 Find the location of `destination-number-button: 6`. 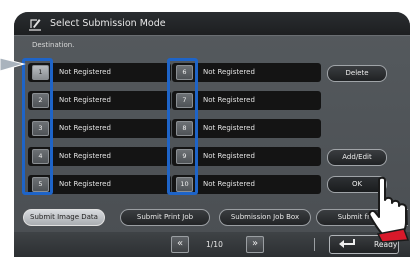

destination-number-button: 6 is located at coordinates (184, 72).